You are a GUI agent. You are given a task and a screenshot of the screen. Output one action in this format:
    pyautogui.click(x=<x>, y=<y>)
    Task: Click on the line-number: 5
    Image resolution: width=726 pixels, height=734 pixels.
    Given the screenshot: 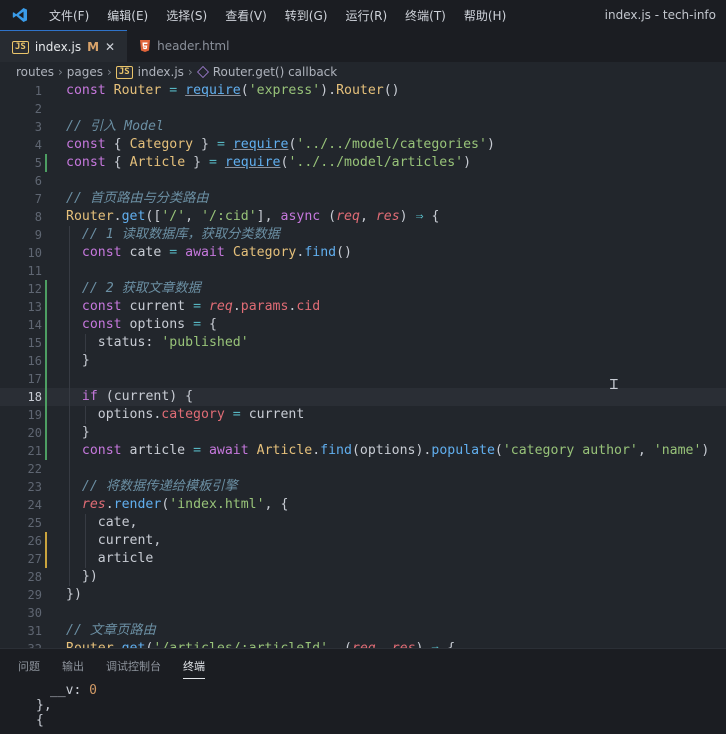 What is the action you would take?
    pyautogui.click(x=38, y=163)
    